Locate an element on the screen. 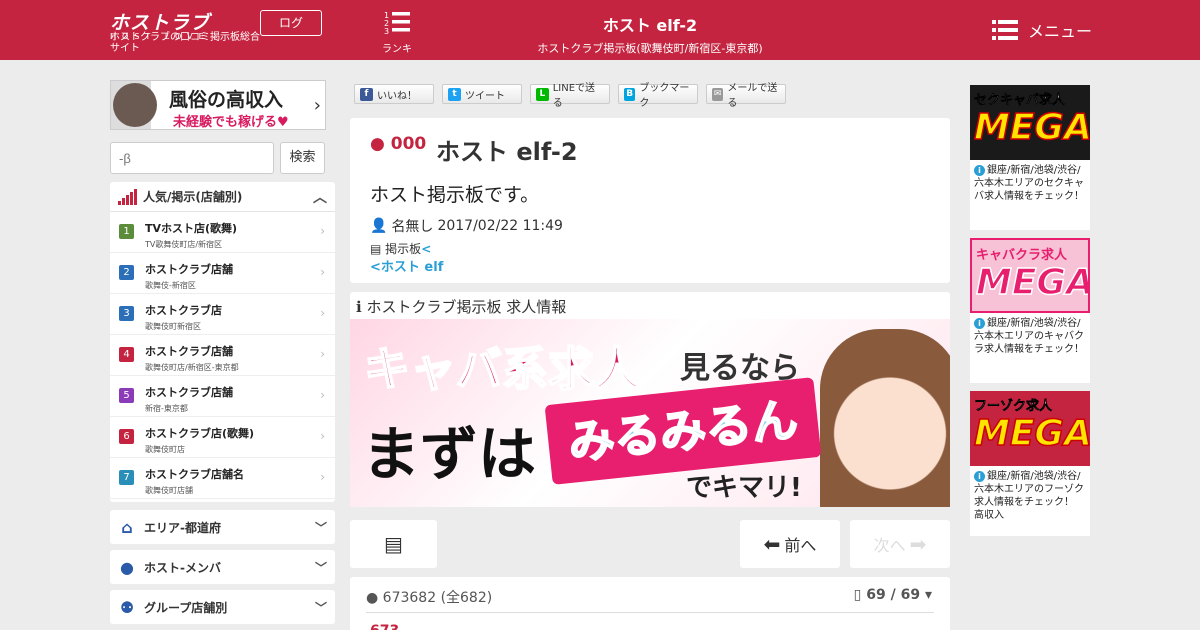 Image resolution: width=1200 pixels, height=630 pixels. facebook-like-button: f いいね！ is located at coordinates (394, 94).